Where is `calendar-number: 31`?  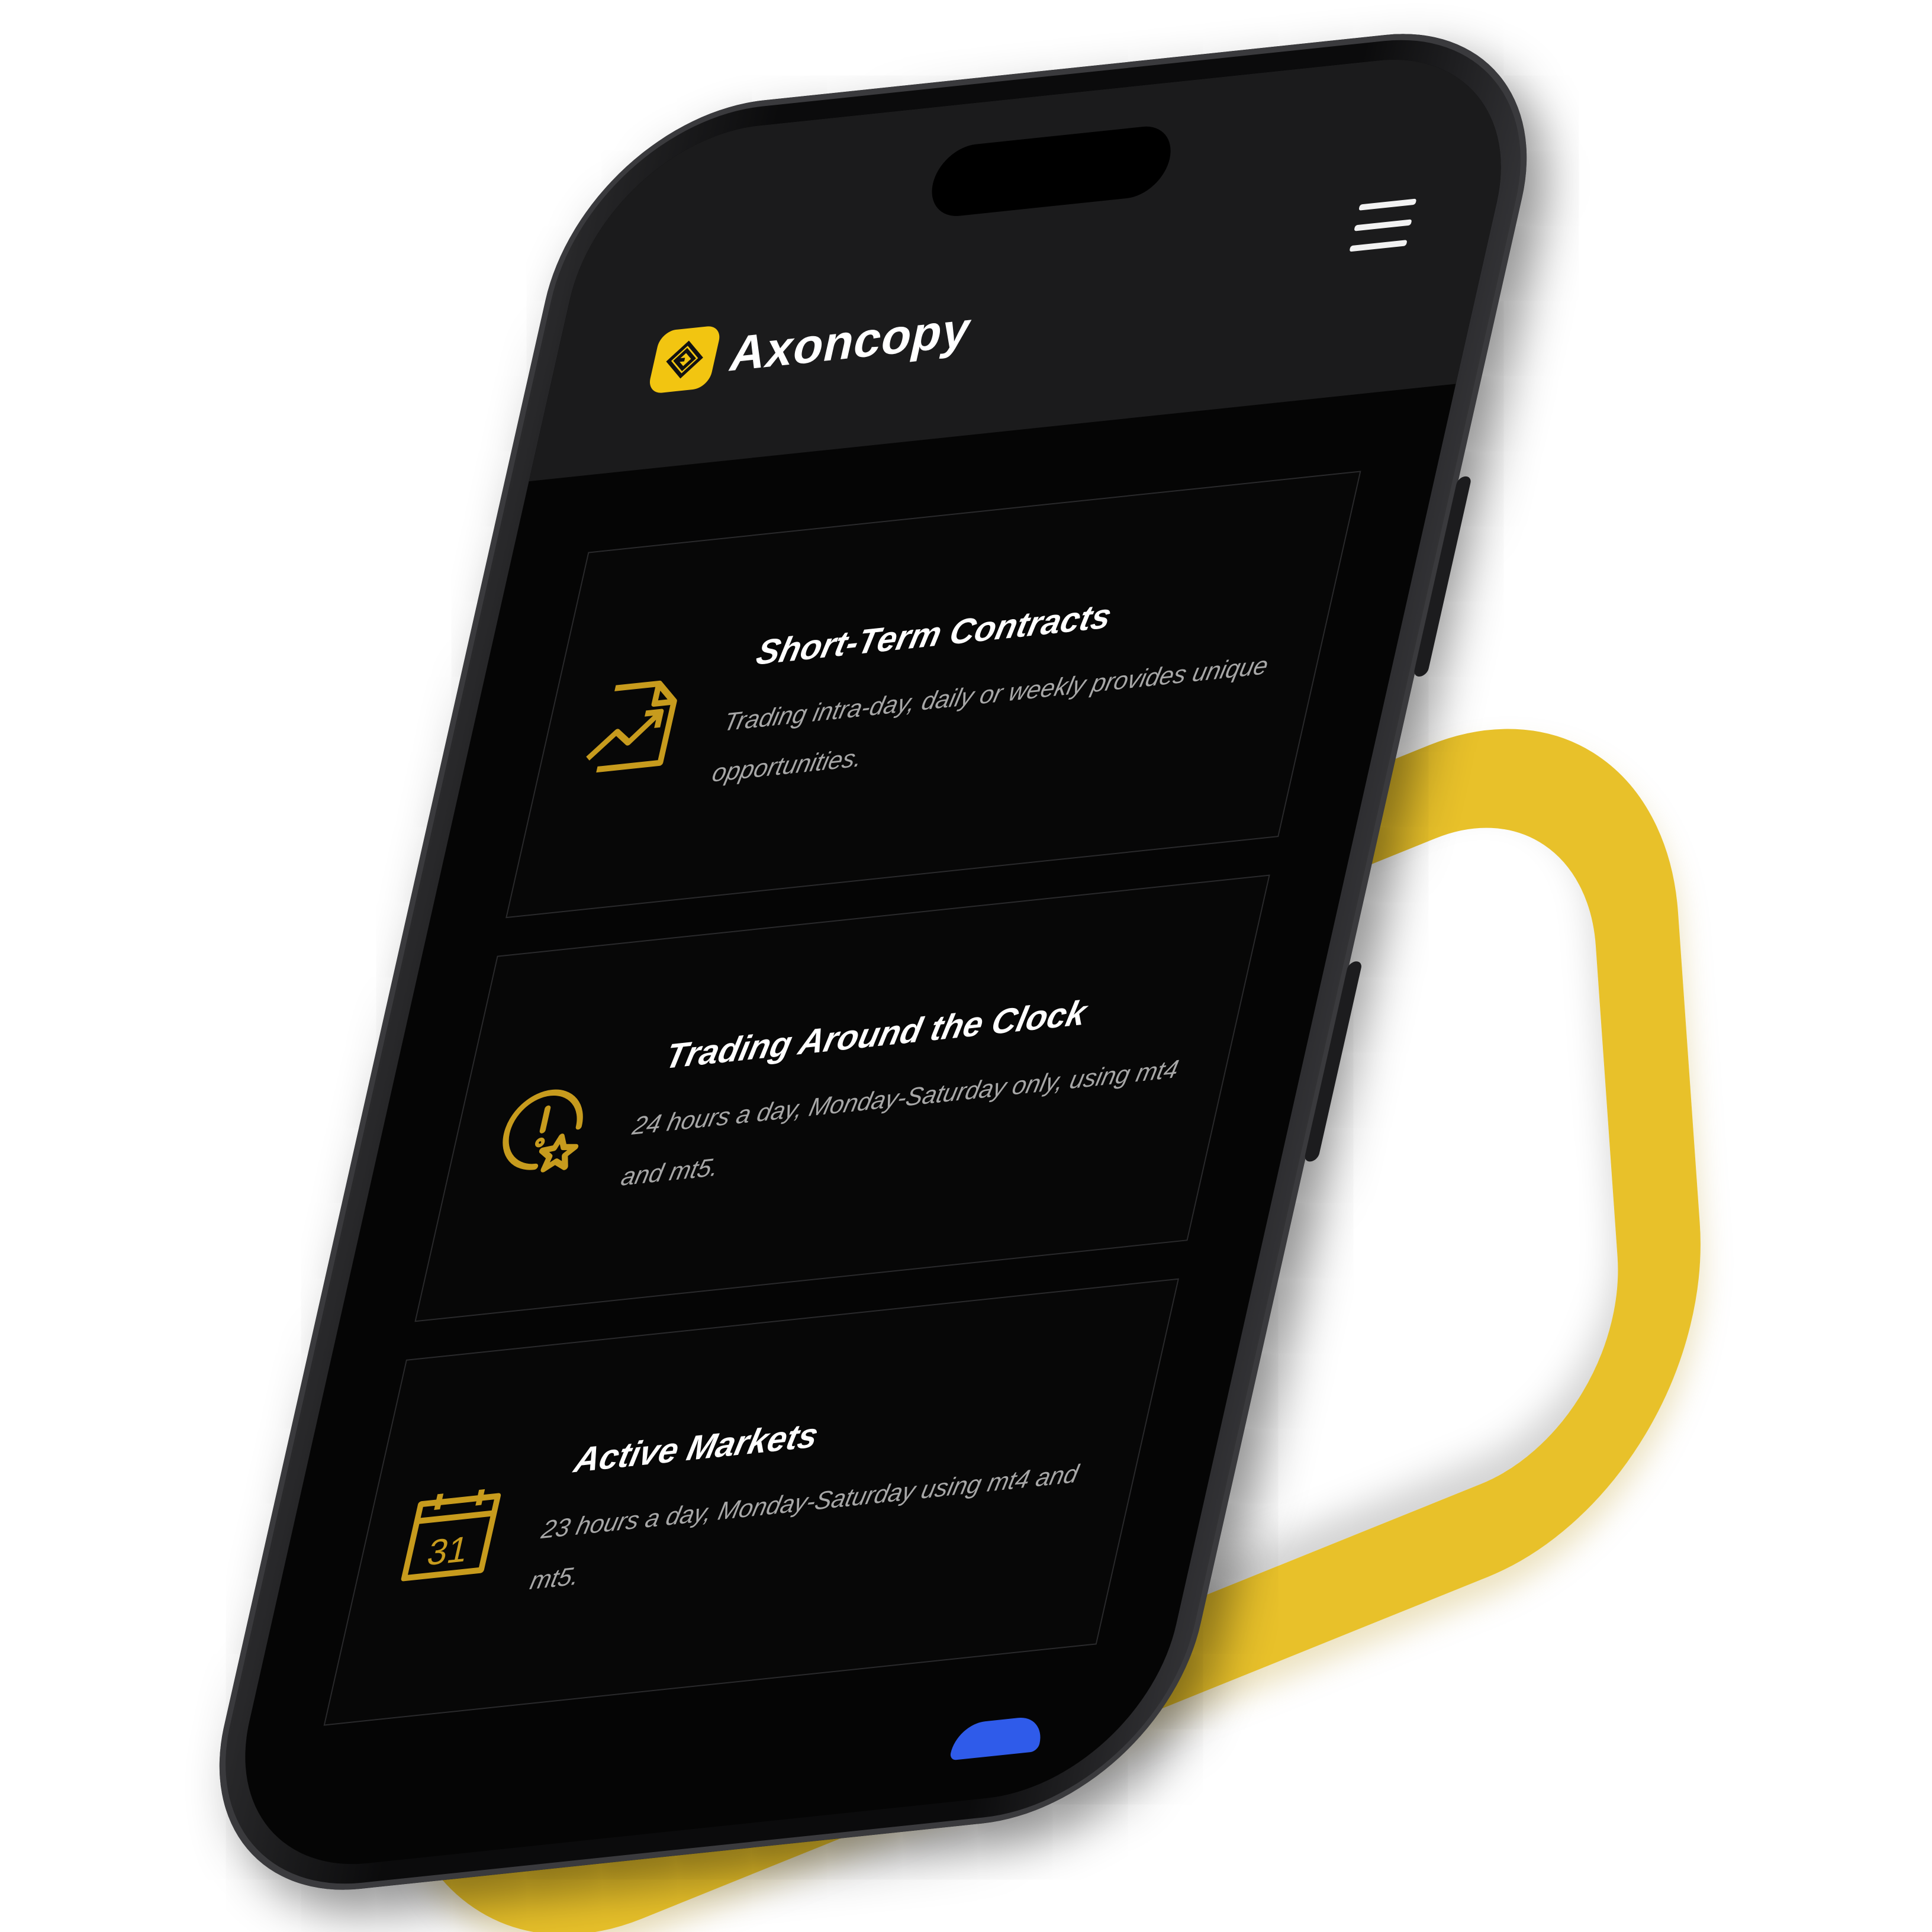 calendar-number: 31 is located at coordinates (448, 1551).